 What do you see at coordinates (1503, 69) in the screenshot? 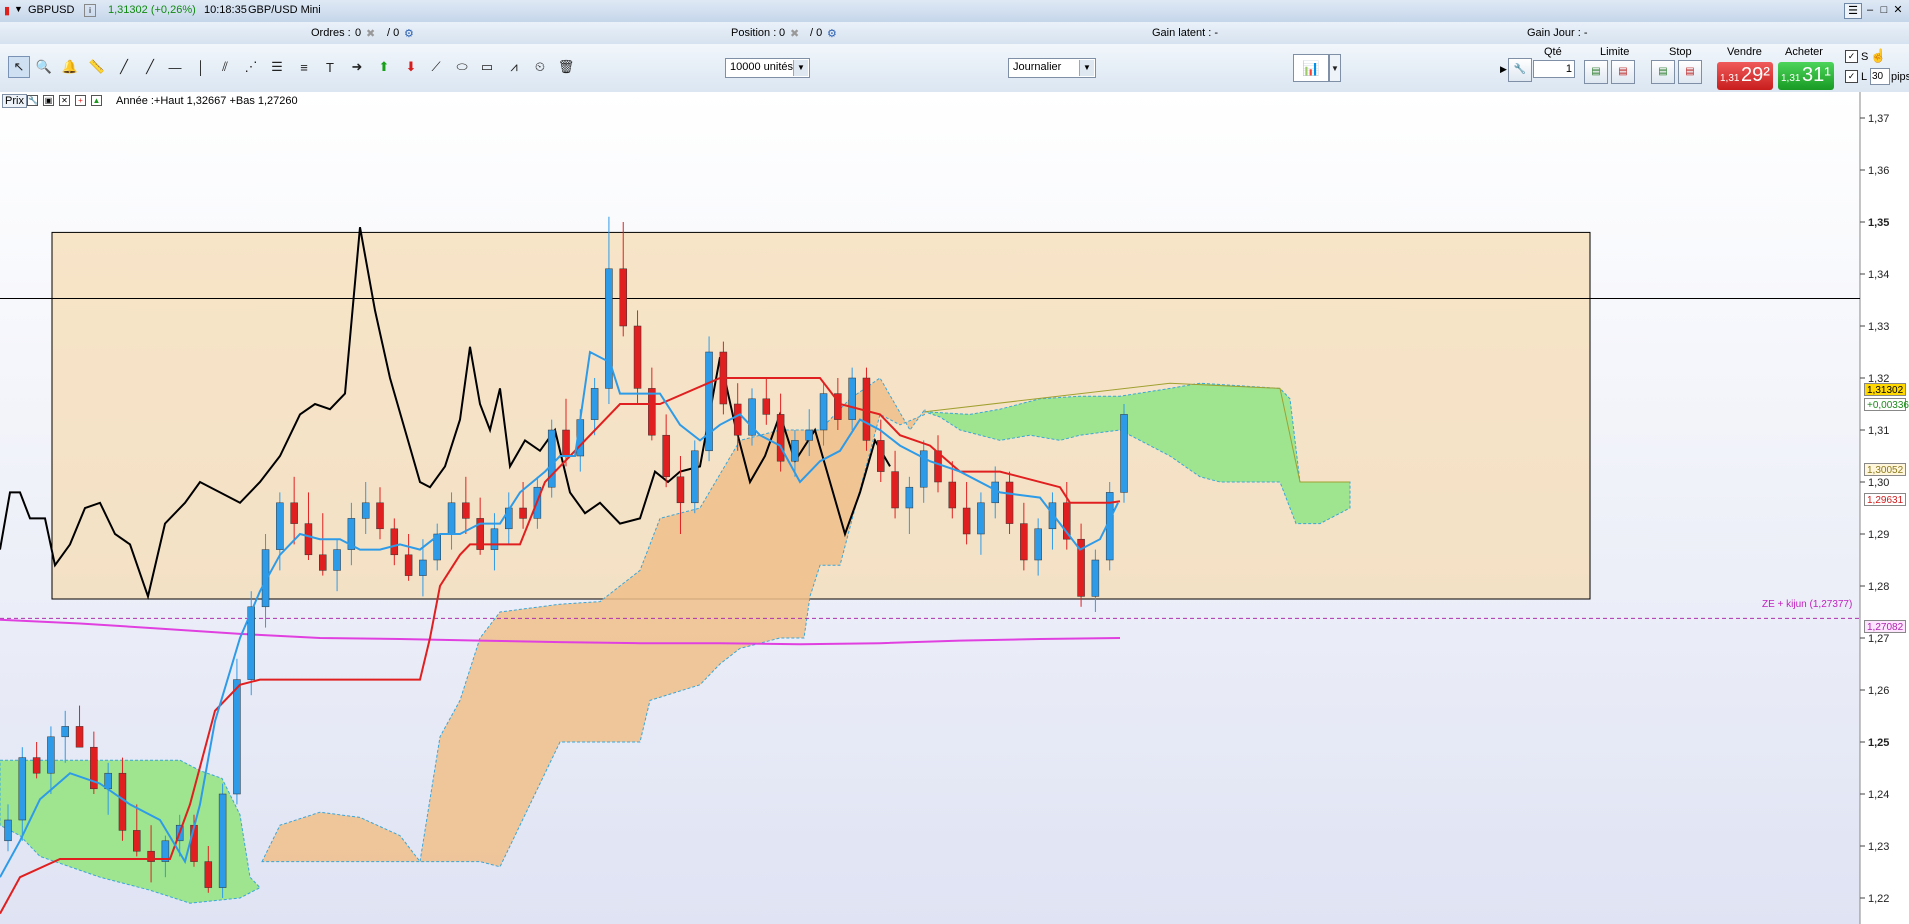
I see `chevron-right-icon: ▶` at bounding box center [1503, 69].